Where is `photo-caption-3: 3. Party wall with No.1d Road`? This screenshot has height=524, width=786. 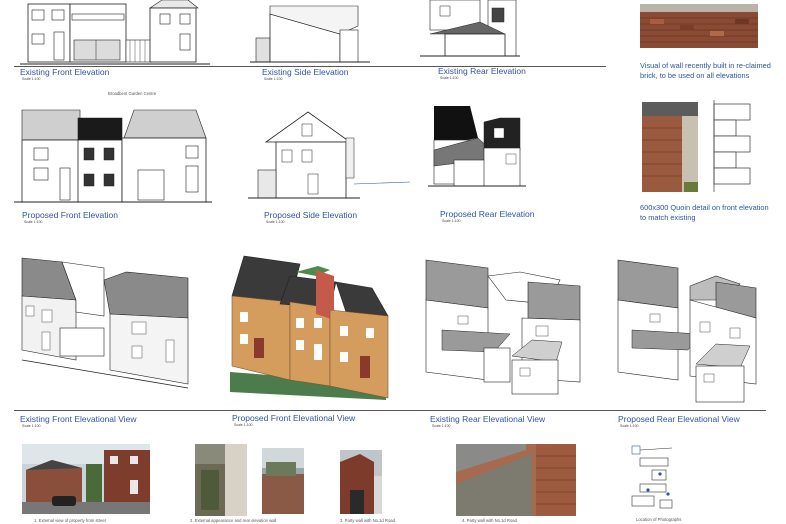 photo-caption-3: 3. Party wall with No.1d Road is located at coordinates (367, 520).